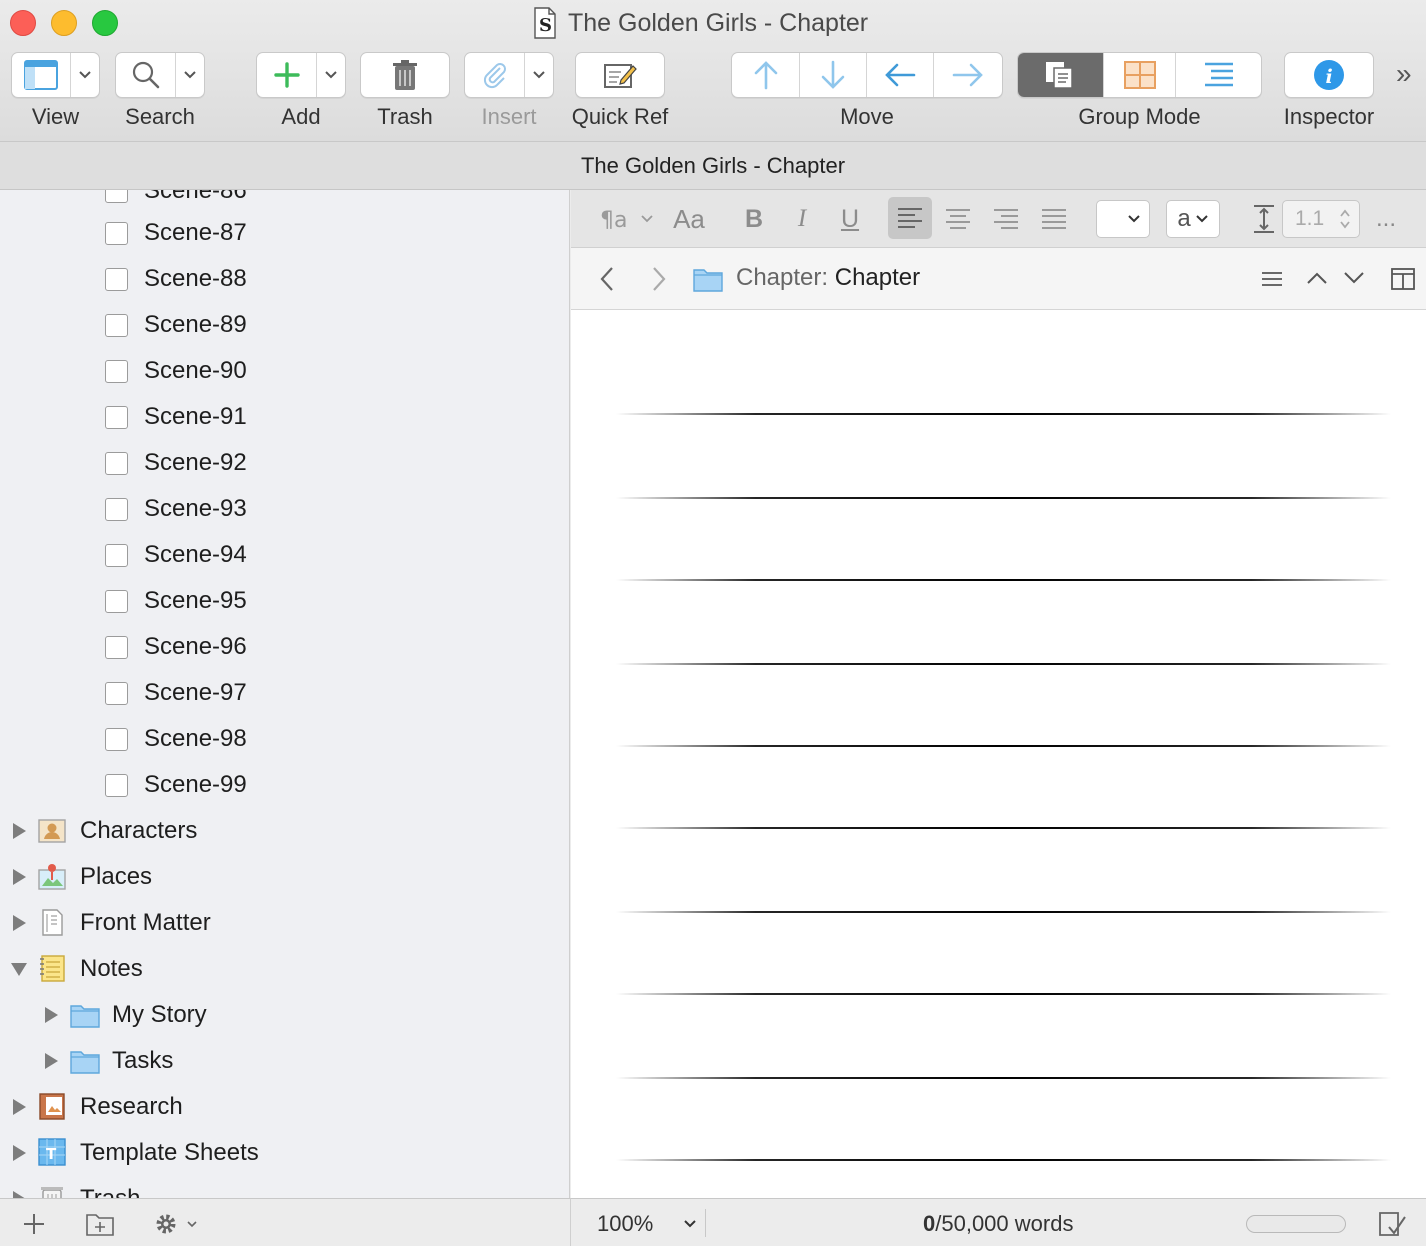 The width and height of the screenshot is (1426, 1246). I want to click on trash-bin-icon, so click(52, 1192).